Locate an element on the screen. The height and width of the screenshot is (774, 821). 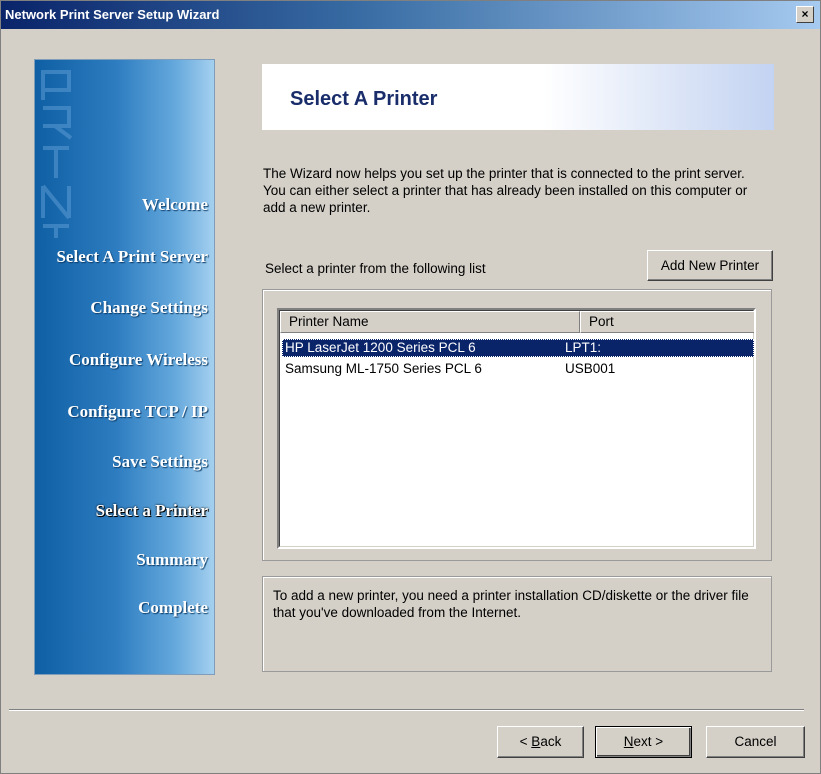
step-select-print-server: Select A Print Server is located at coordinates (132, 256).